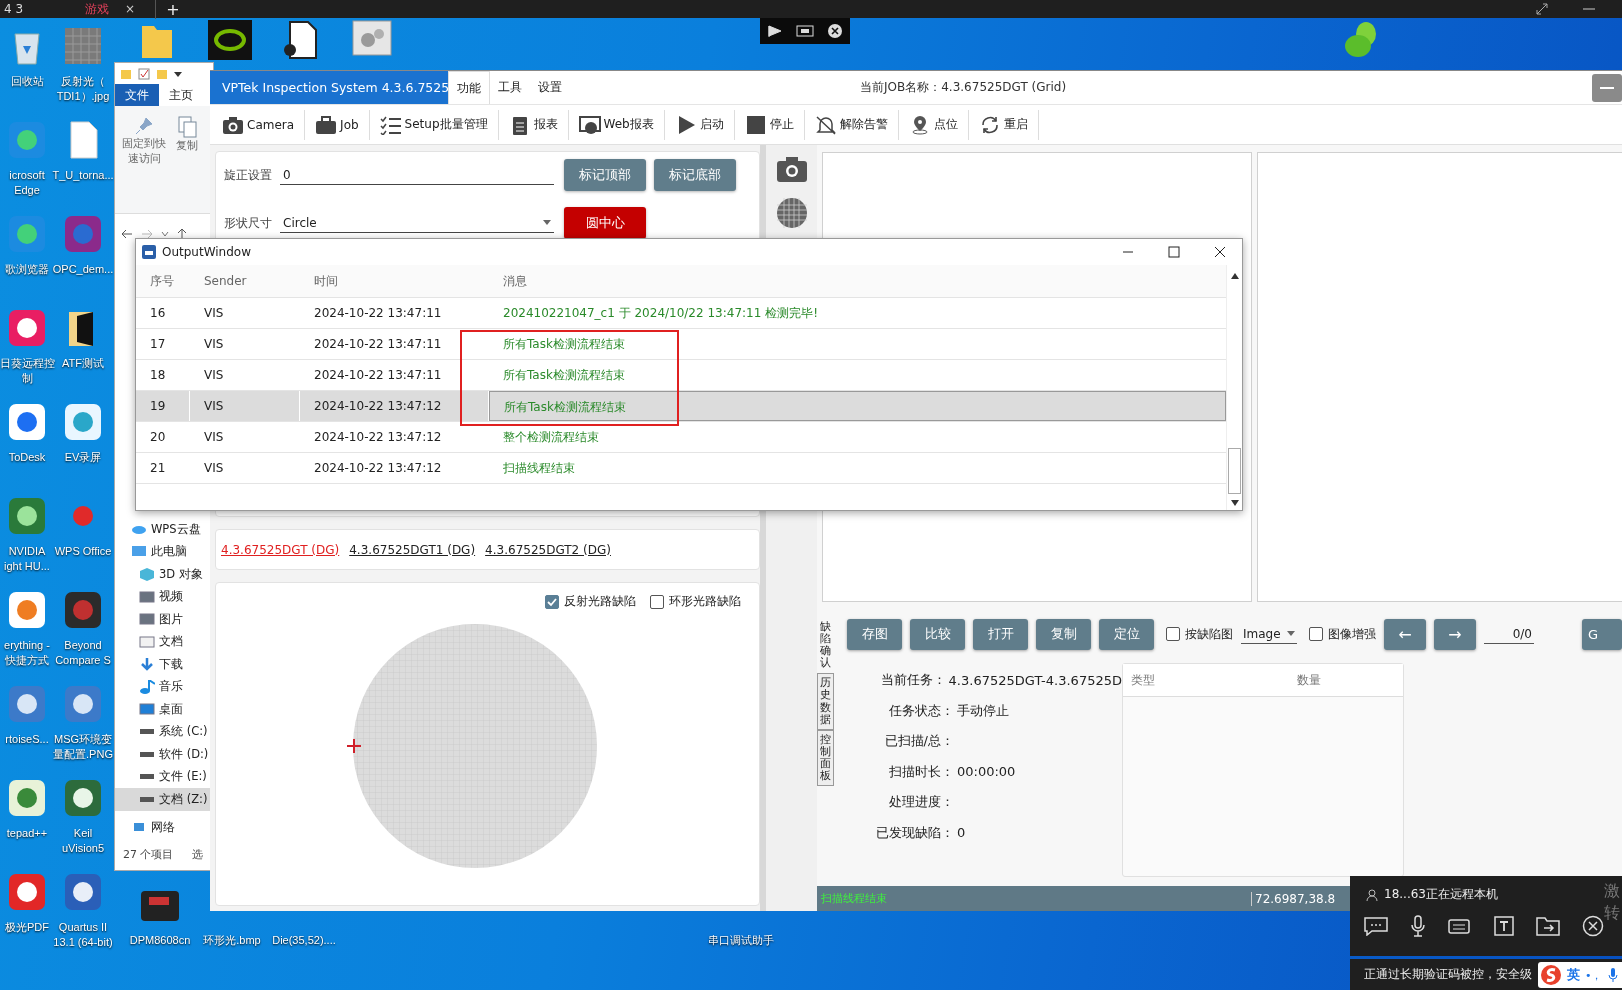 Image resolution: width=1622 pixels, height=990 pixels. What do you see at coordinates (186, 159) in the screenshot?
I see `ribbon-button: 复制` at bounding box center [186, 159].